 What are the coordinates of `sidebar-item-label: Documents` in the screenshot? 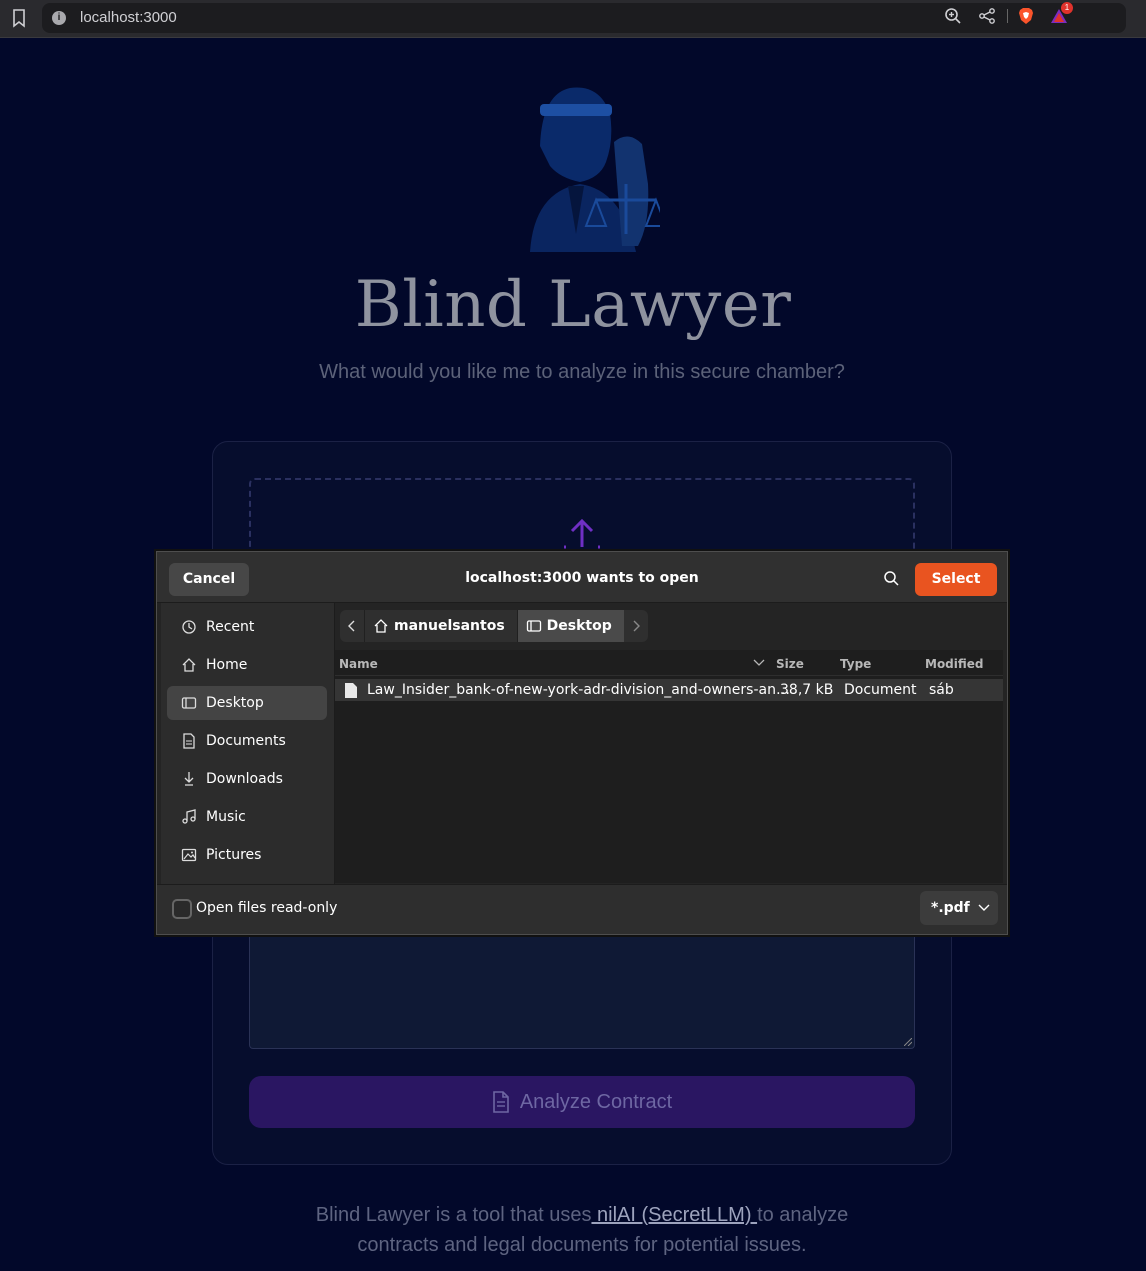 It's located at (246, 741).